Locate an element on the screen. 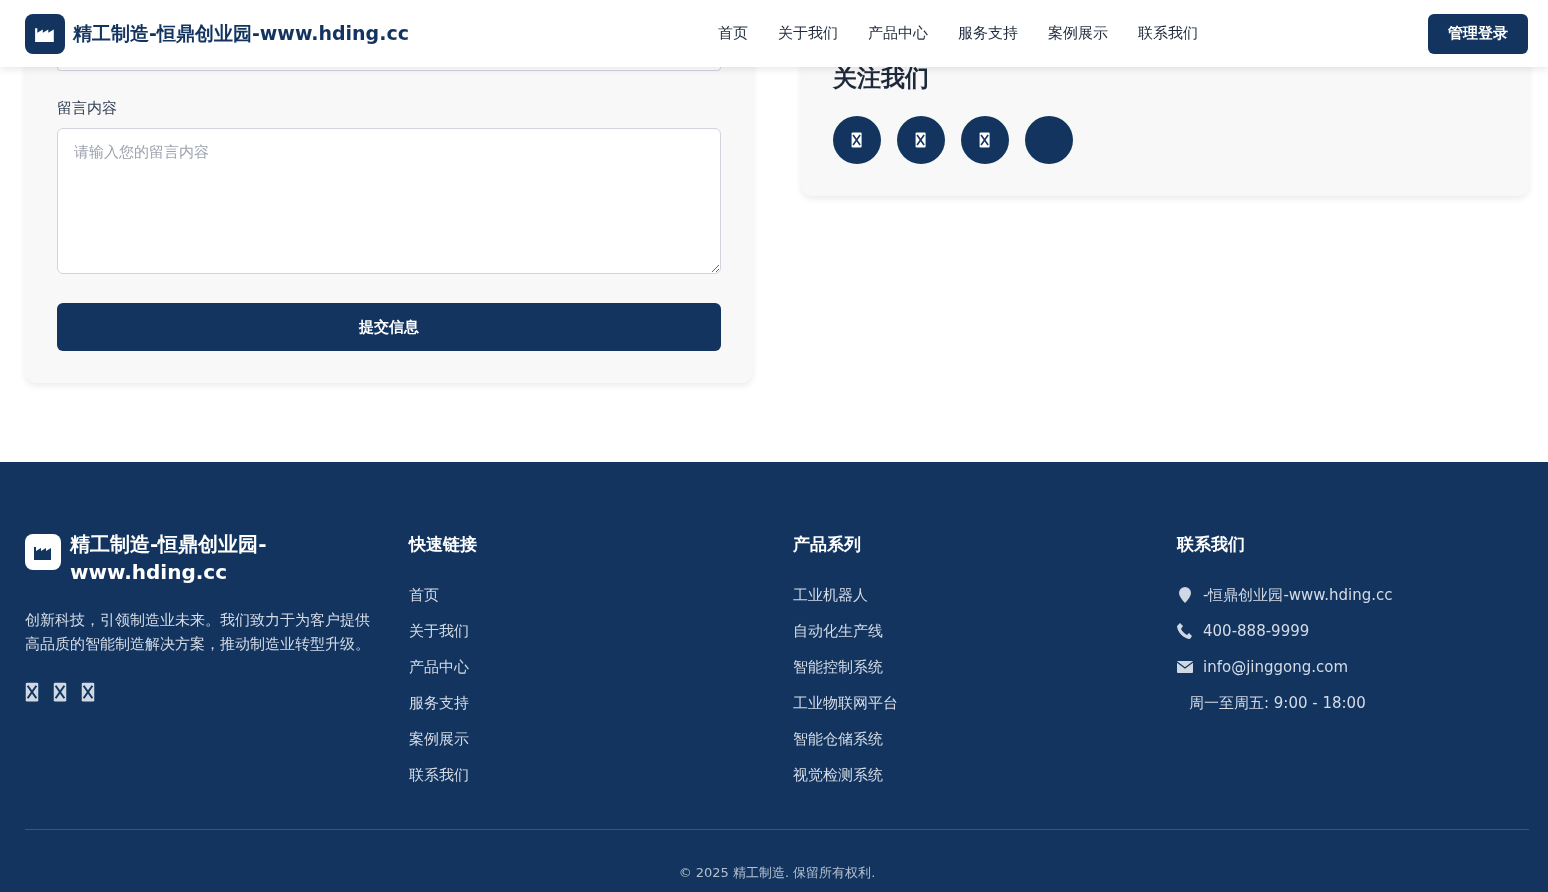  section-title: 关注我们 is located at coordinates (881, 78).